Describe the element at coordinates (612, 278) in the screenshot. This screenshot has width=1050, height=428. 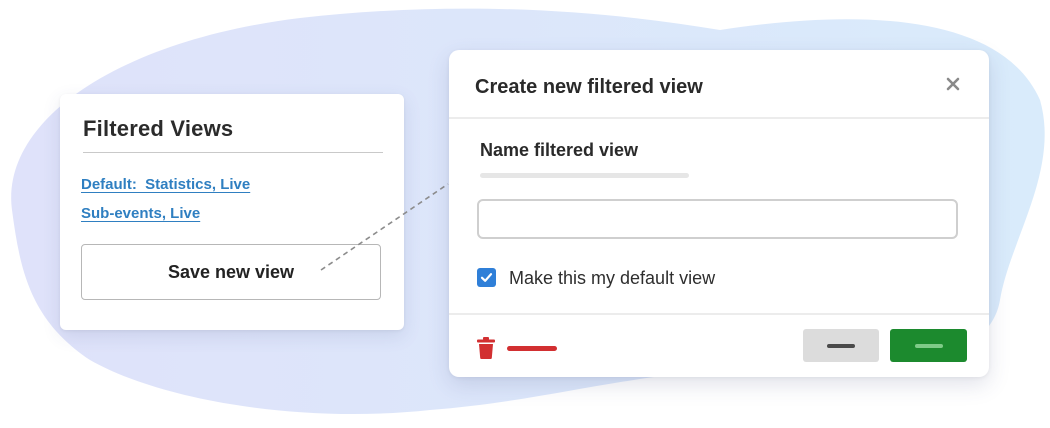
I see `default-view-checkbox-label: Make this my default view` at that location.